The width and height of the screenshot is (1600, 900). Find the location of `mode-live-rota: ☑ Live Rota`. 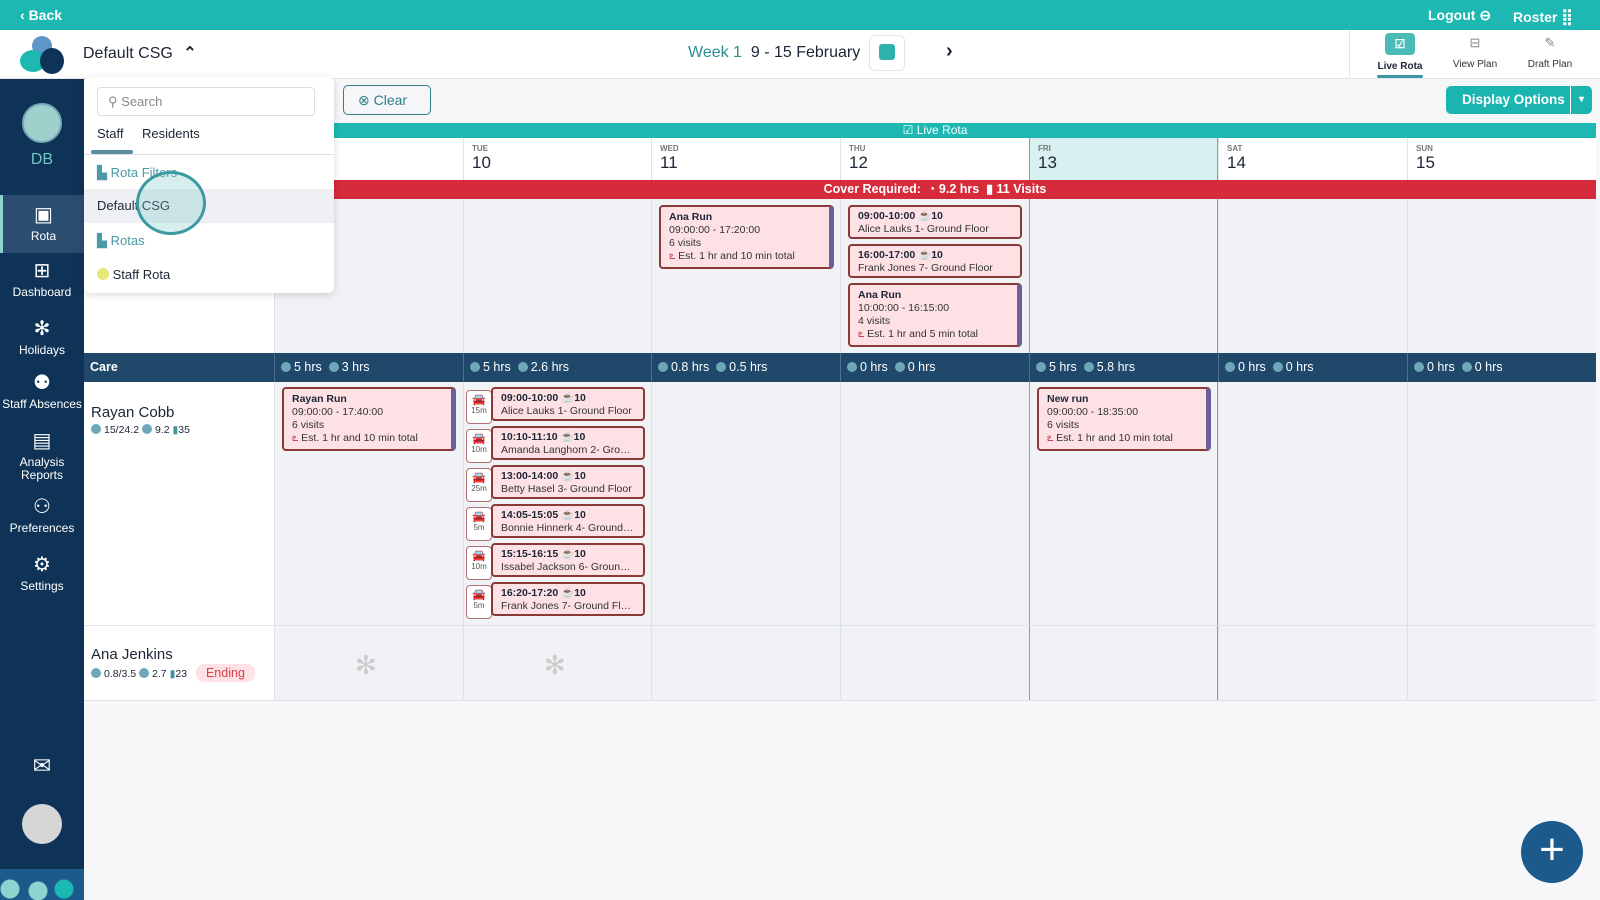

mode-live-rota: ☑ Live Rota is located at coordinates (1400, 55).